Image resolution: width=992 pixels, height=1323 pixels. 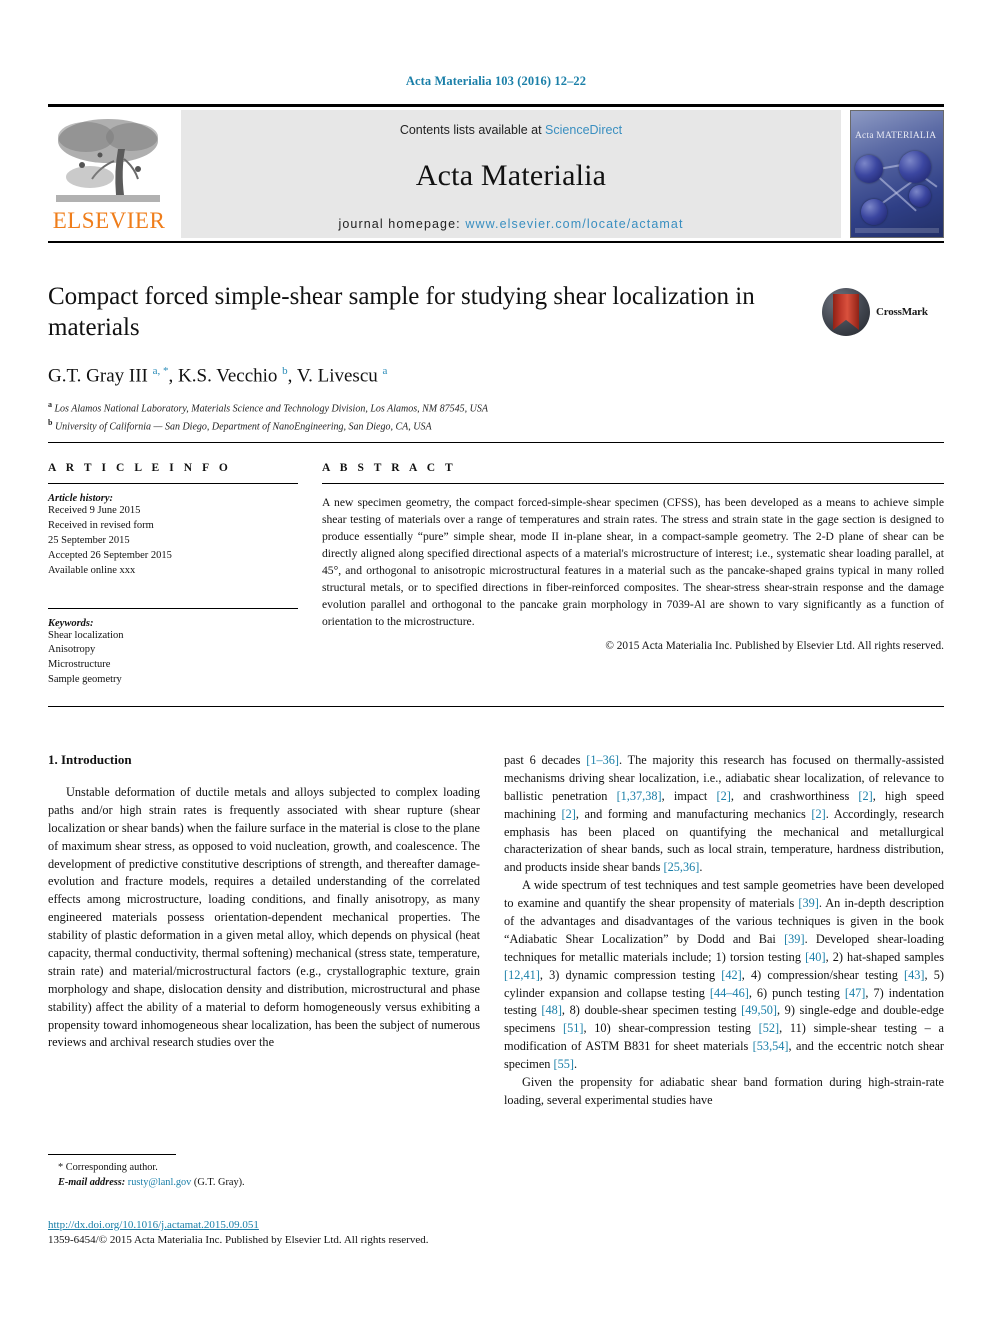 I want to click on article-history-item: Available online xxx, so click(x=92, y=570).